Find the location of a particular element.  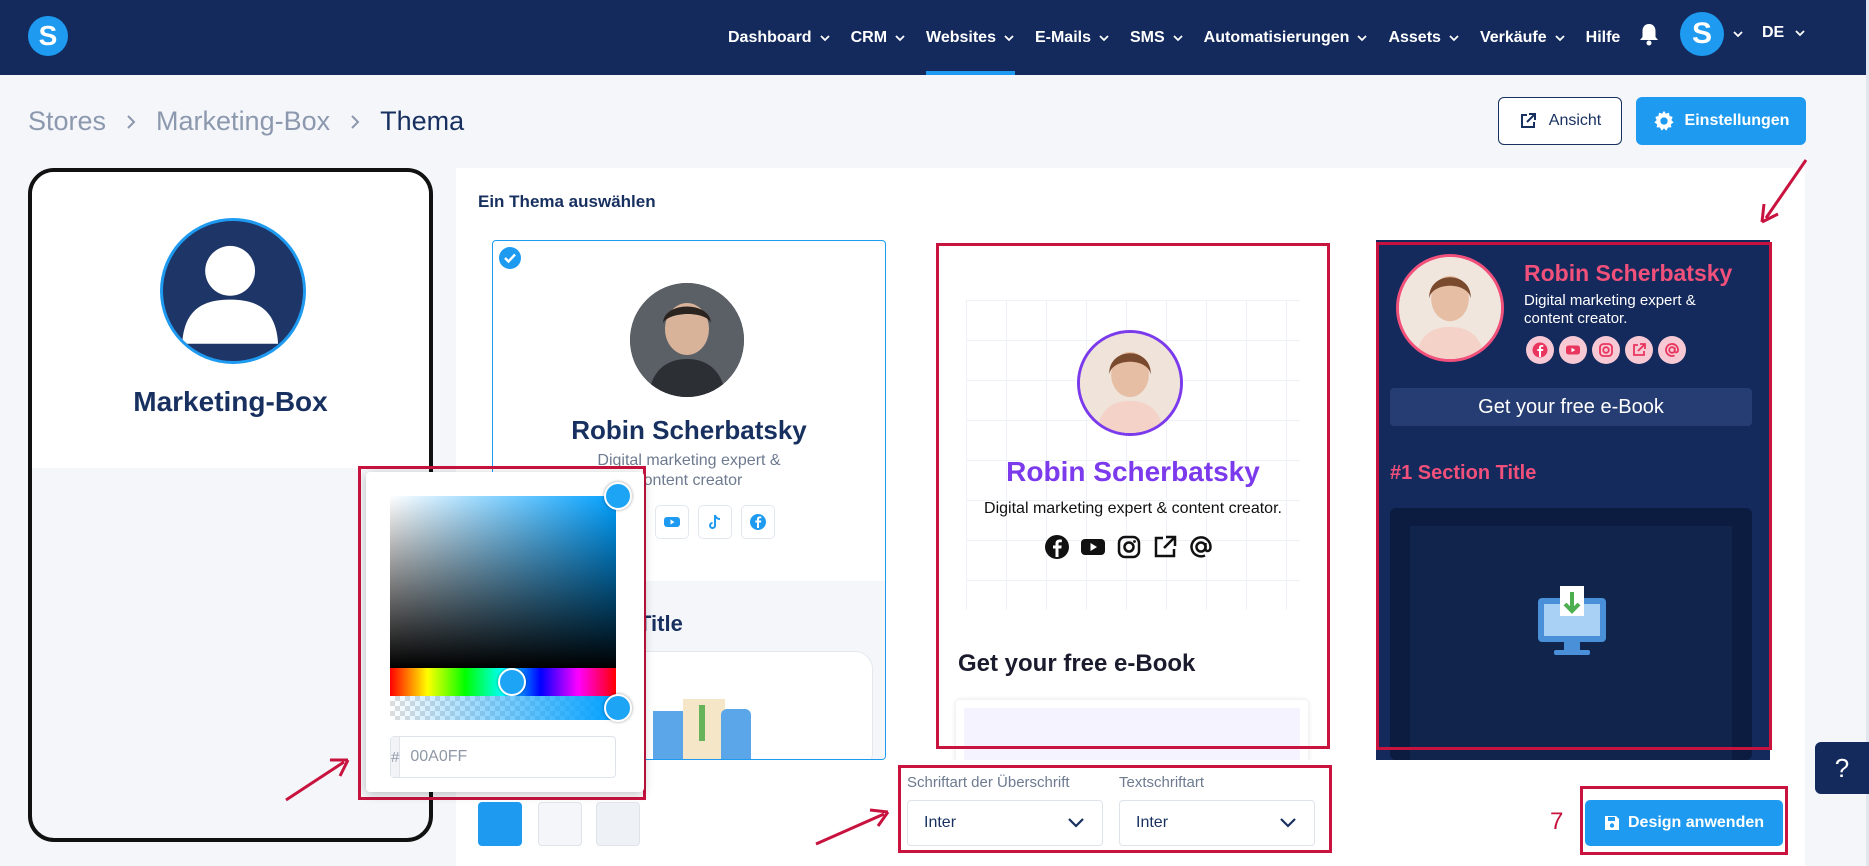

nav-item-label: E-Mails is located at coordinates (1062, 37).